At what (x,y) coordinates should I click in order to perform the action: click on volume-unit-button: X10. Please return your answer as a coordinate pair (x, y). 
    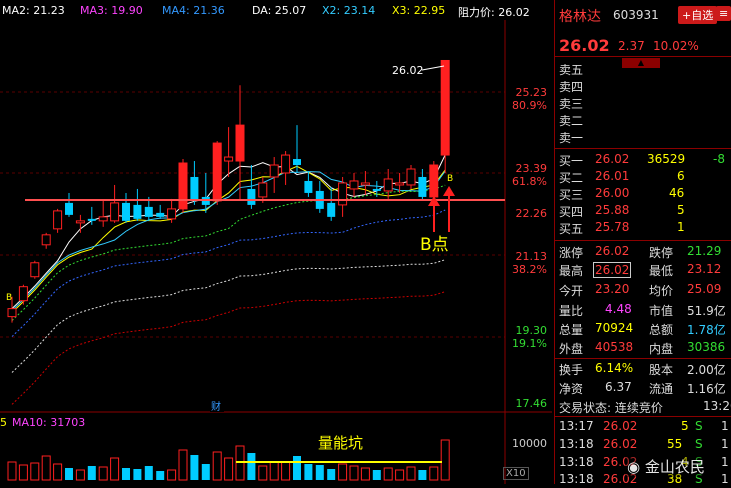
    Looking at the image, I should click on (516, 473).